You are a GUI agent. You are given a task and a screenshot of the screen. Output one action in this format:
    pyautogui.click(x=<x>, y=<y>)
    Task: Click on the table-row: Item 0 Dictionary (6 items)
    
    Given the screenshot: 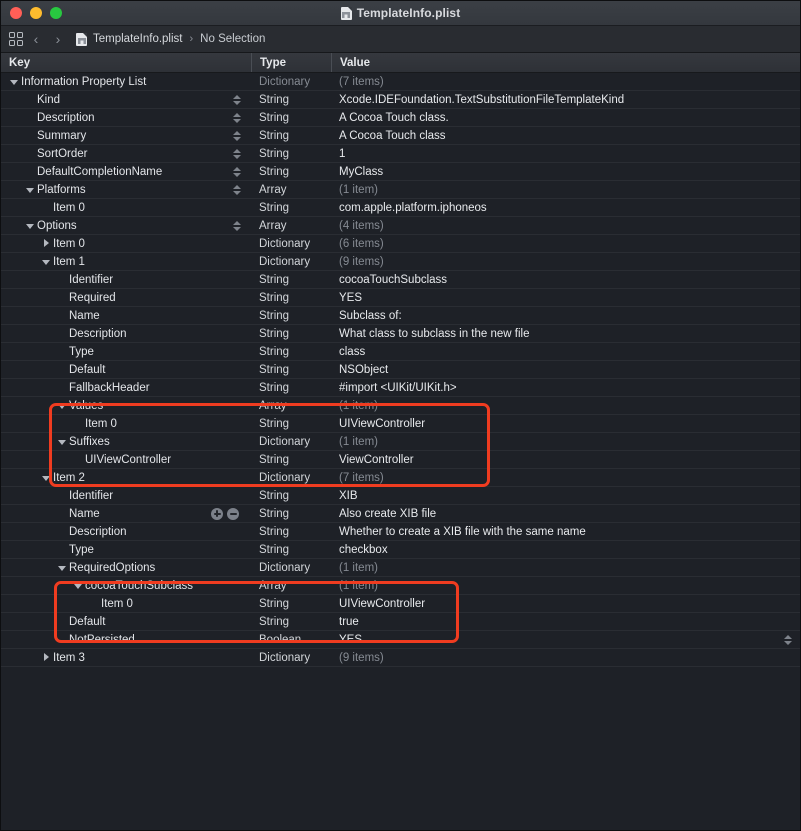 What is the action you would take?
    pyautogui.click(x=400, y=244)
    